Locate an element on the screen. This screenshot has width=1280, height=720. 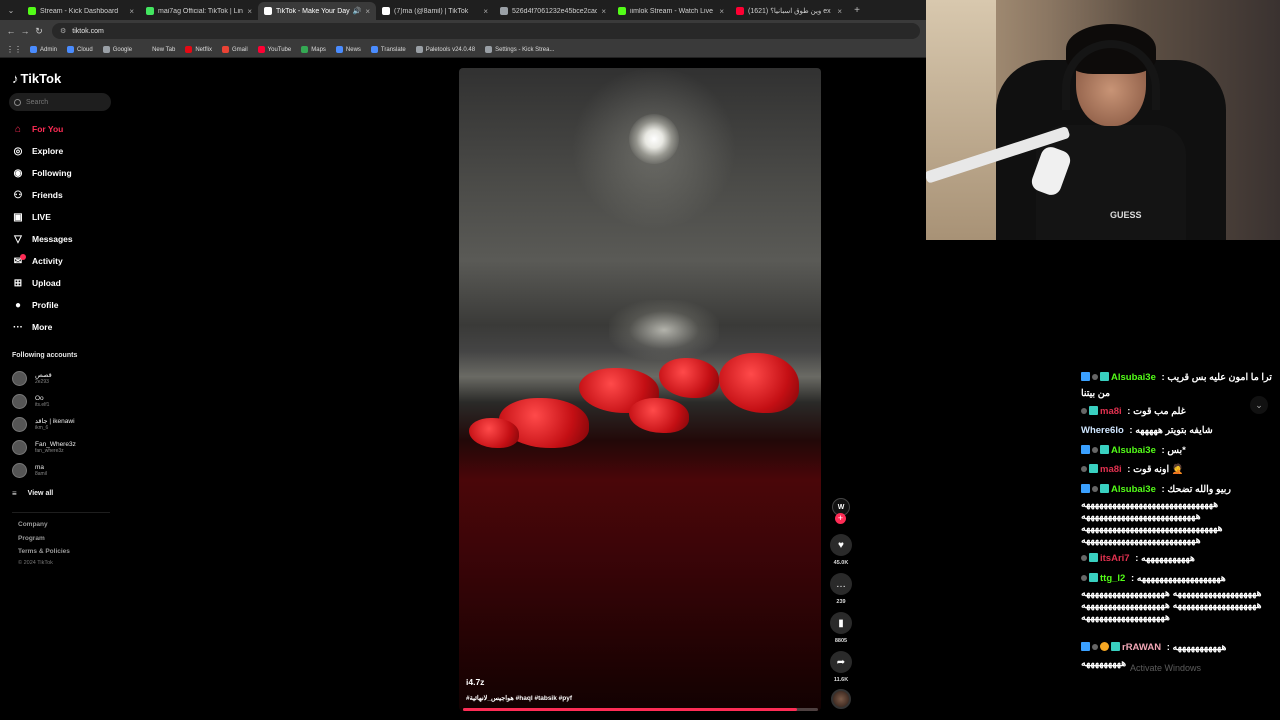
browser-tab: 526d4f7061232e45bce2cacd51b× is located at coordinates (553, 11).